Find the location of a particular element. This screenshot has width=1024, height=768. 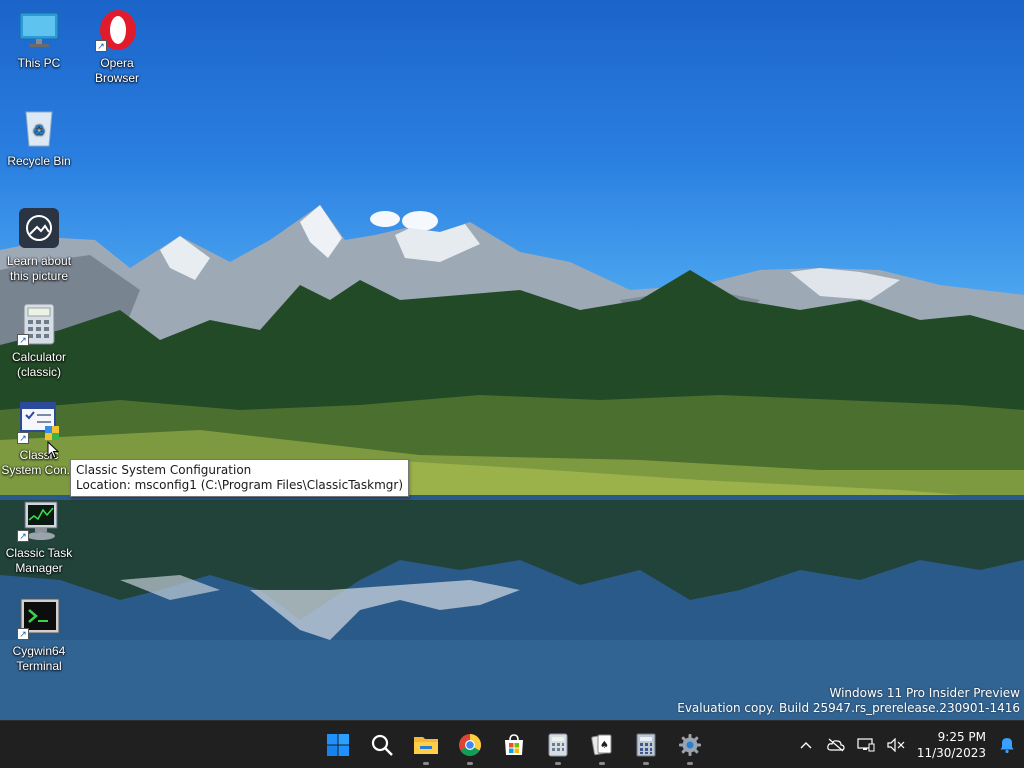

network-button is located at coordinates (866, 745).